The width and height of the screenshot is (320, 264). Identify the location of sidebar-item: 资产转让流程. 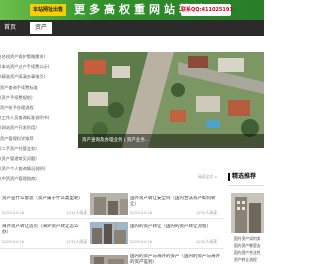
(245, 260).